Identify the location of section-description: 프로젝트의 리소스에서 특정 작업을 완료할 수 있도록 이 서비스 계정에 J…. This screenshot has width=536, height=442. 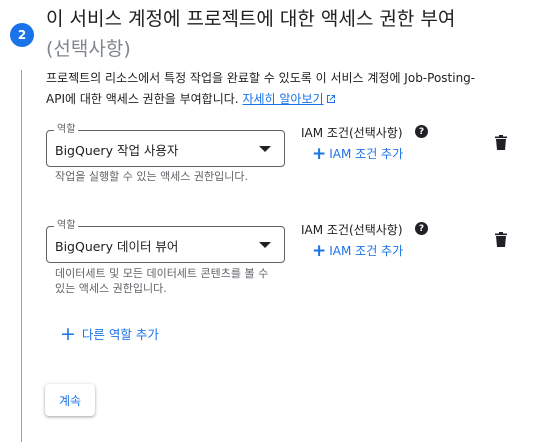
(266, 89).